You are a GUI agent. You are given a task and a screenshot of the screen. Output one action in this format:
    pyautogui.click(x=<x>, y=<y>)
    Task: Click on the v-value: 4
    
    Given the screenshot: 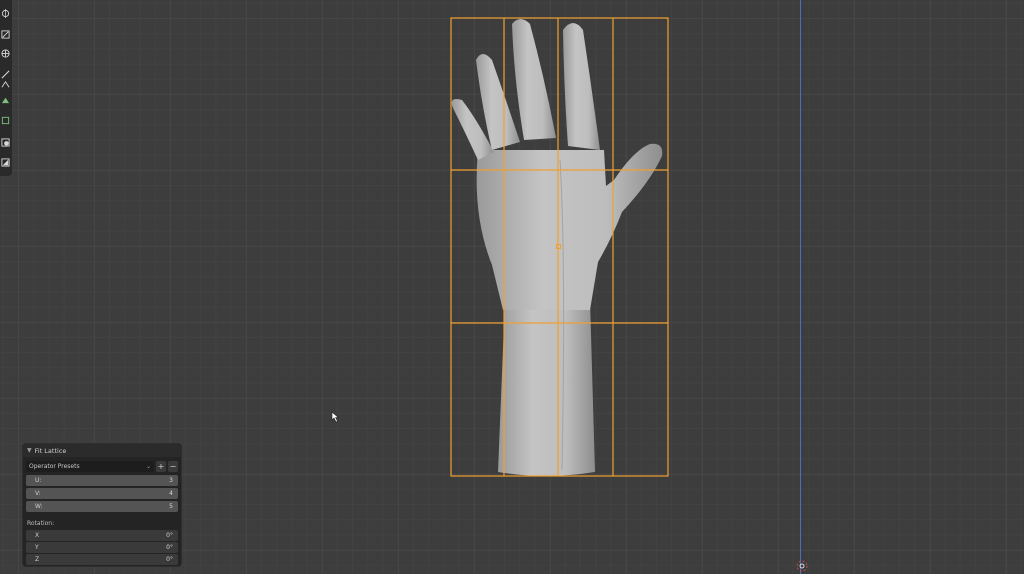 What is the action you would take?
    pyautogui.click(x=171, y=493)
    